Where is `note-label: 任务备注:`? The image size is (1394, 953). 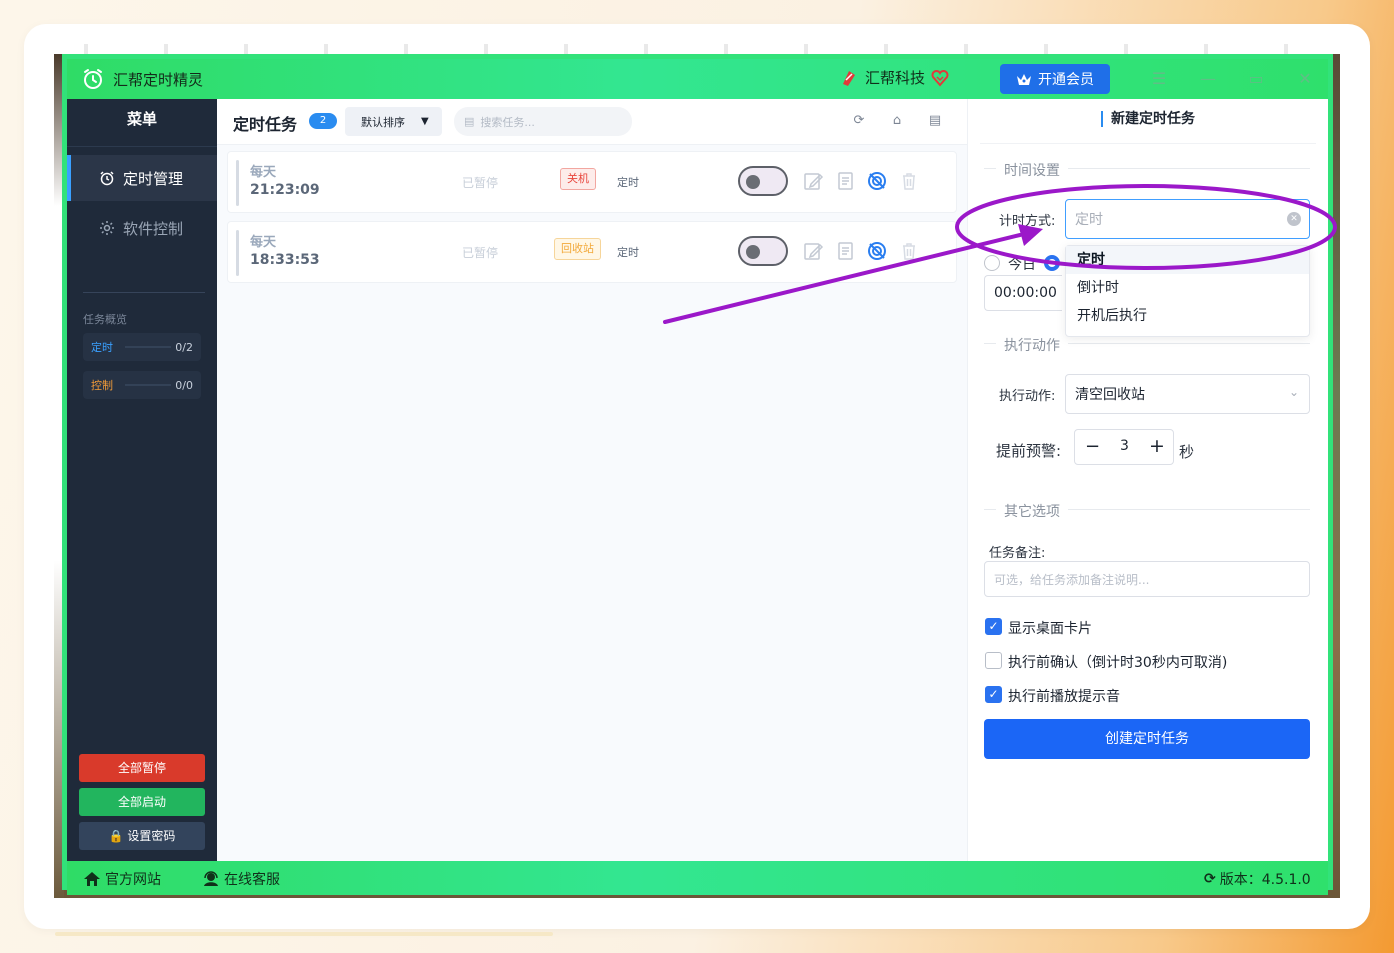
note-label: 任务备注: is located at coordinates (1017, 553).